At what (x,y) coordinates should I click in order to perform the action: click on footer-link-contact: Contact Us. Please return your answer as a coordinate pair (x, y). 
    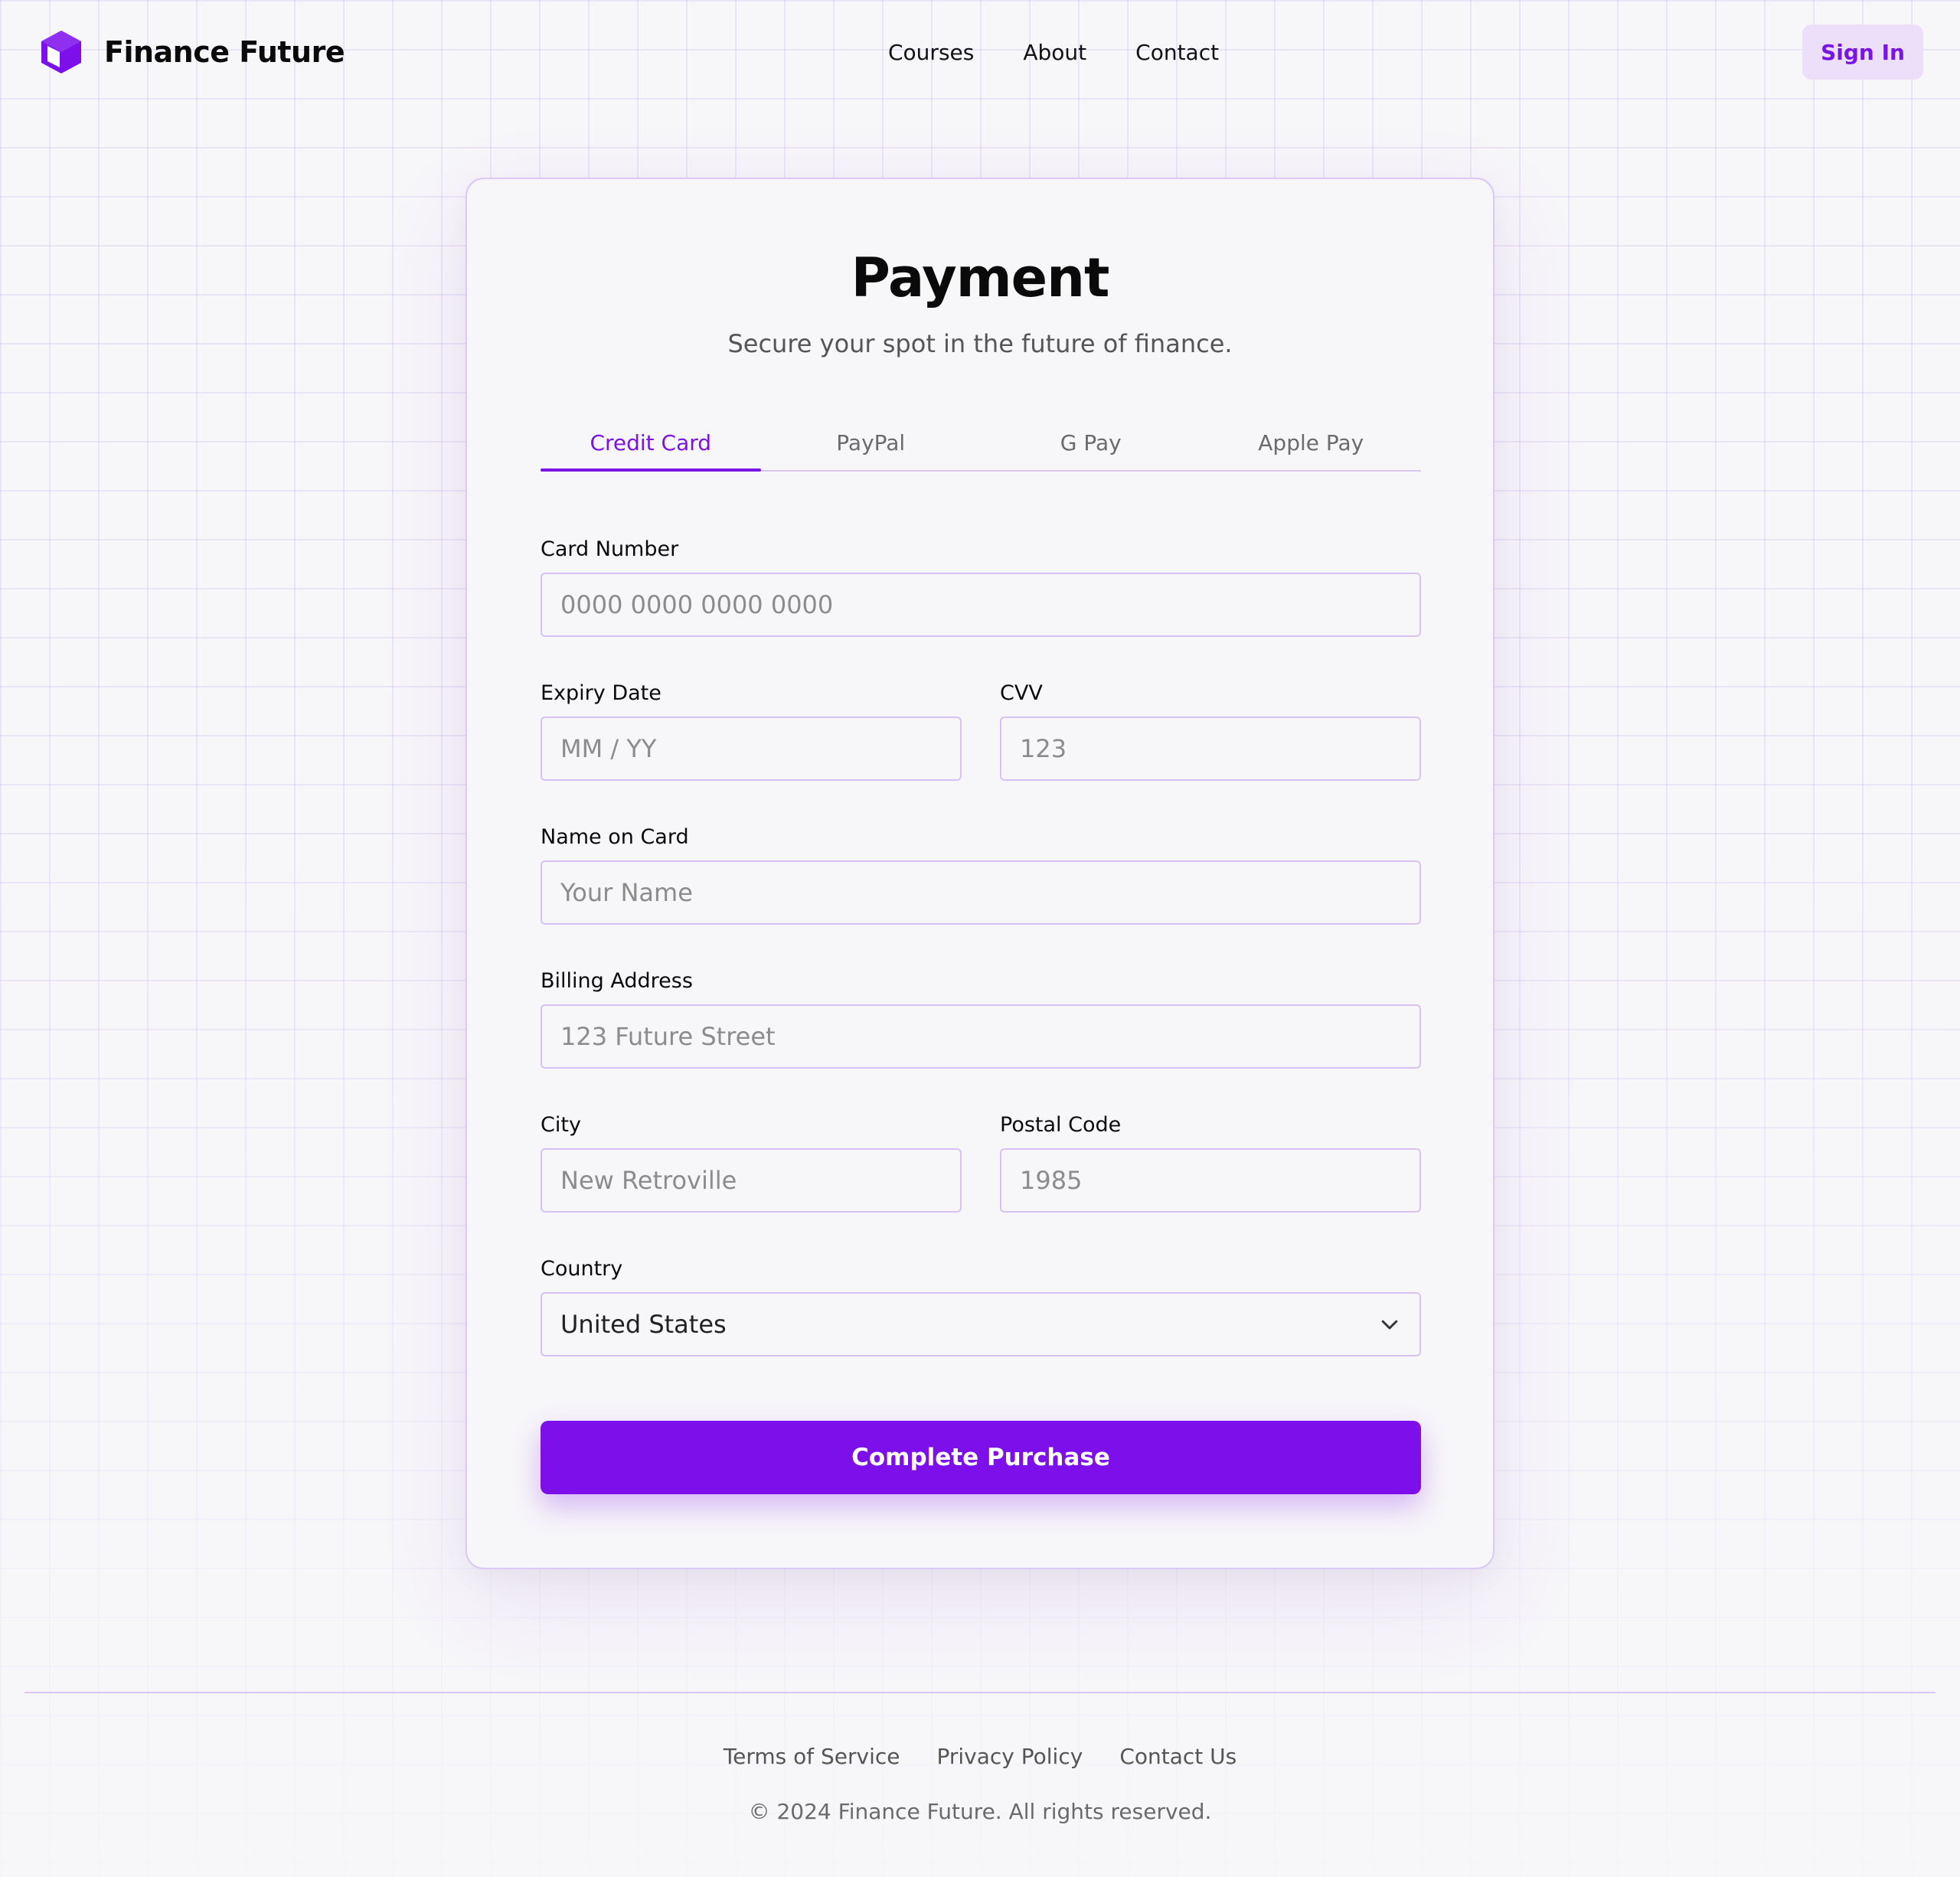
    Looking at the image, I should click on (1177, 1756).